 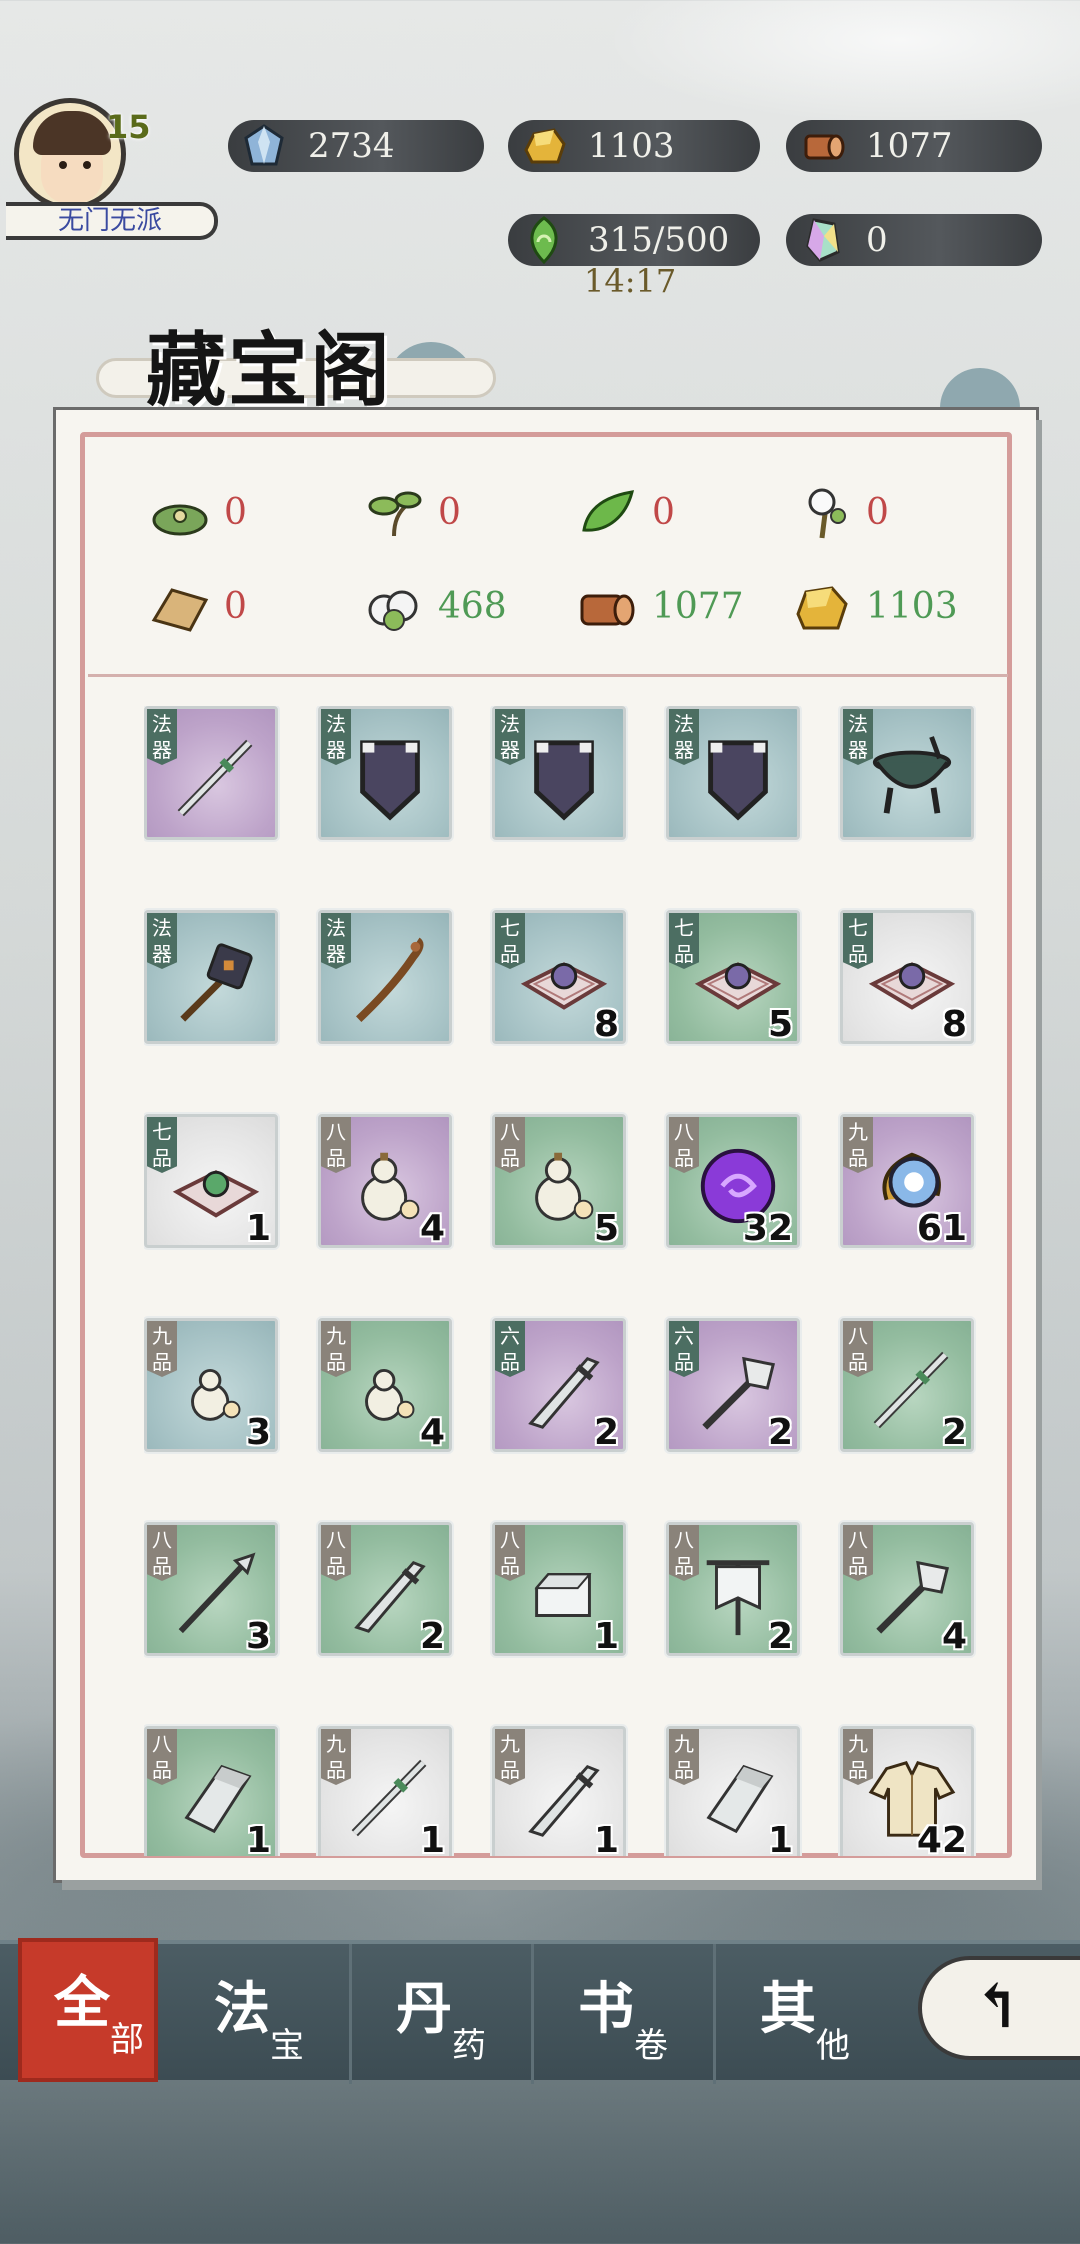 I want to click on tab-all: 全 部, so click(x=88, y=2010).